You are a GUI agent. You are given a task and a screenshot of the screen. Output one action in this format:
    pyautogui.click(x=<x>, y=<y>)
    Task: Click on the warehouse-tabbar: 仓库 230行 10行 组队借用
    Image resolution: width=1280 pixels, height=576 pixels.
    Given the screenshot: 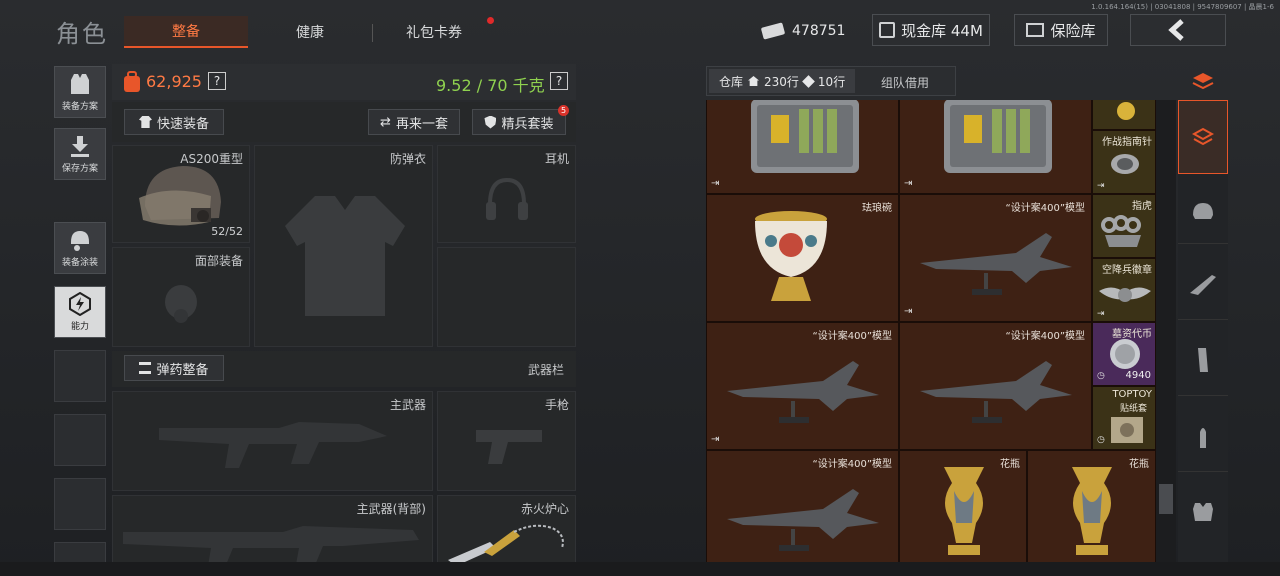 What is the action you would take?
    pyautogui.click(x=831, y=81)
    